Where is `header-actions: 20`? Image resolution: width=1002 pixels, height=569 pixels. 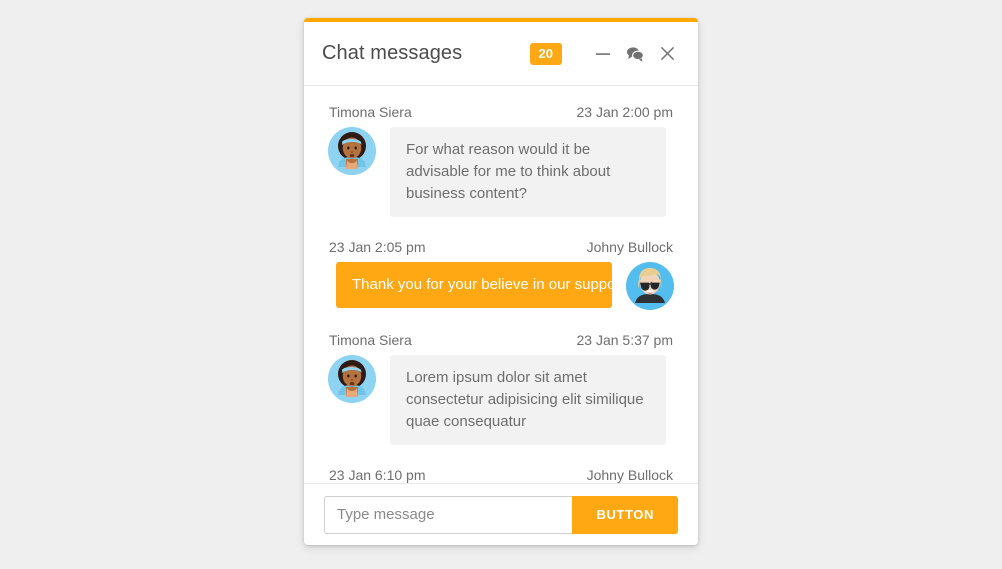 header-actions: 20 is located at coordinates (602, 53).